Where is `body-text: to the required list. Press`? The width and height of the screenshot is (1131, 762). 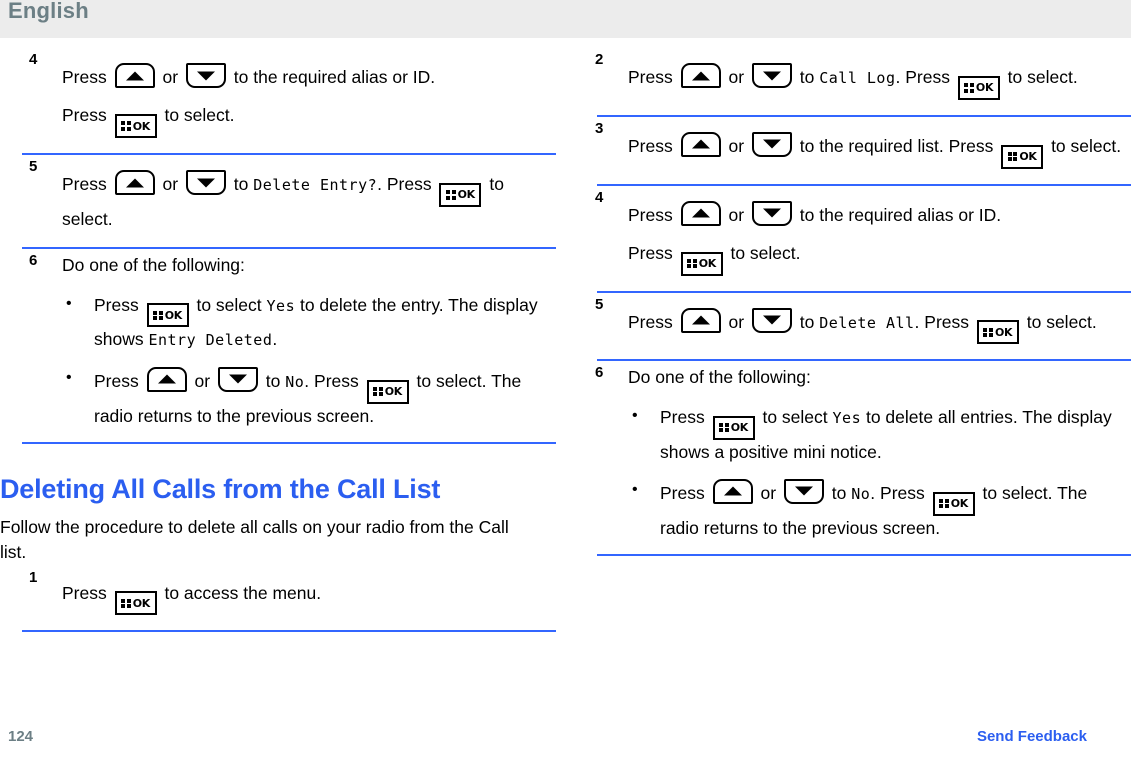 body-text: to the required list. Press is located at coordinates (896, 145).